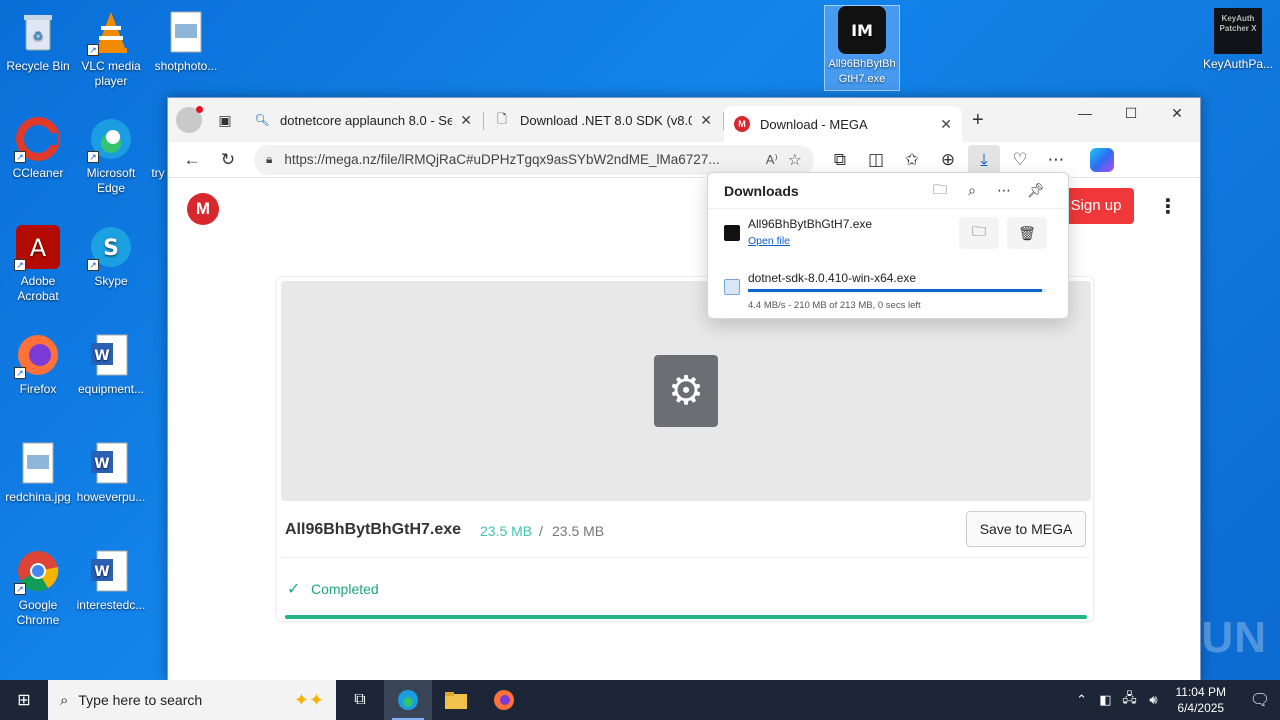 The image size is (1280, 720). I want to click on download-status: Completed, so click(345, 589).